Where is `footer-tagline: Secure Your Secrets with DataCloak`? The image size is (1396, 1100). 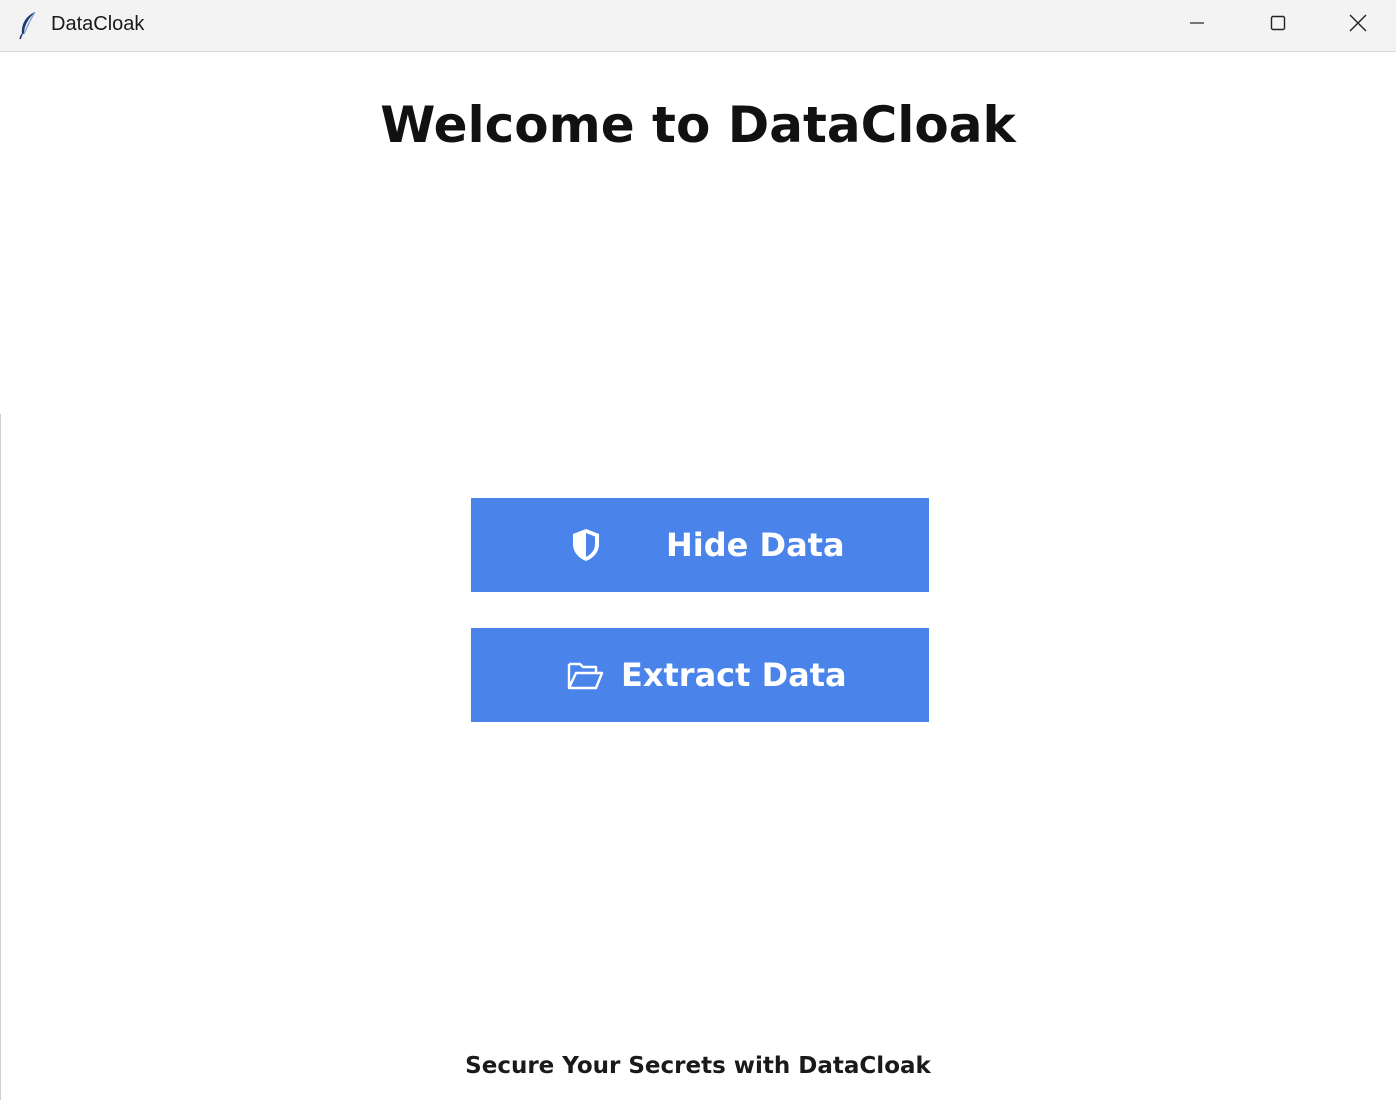 footer-tagline: Secure Your Secrets with DataCloak is located at coordinates (698, 1066).